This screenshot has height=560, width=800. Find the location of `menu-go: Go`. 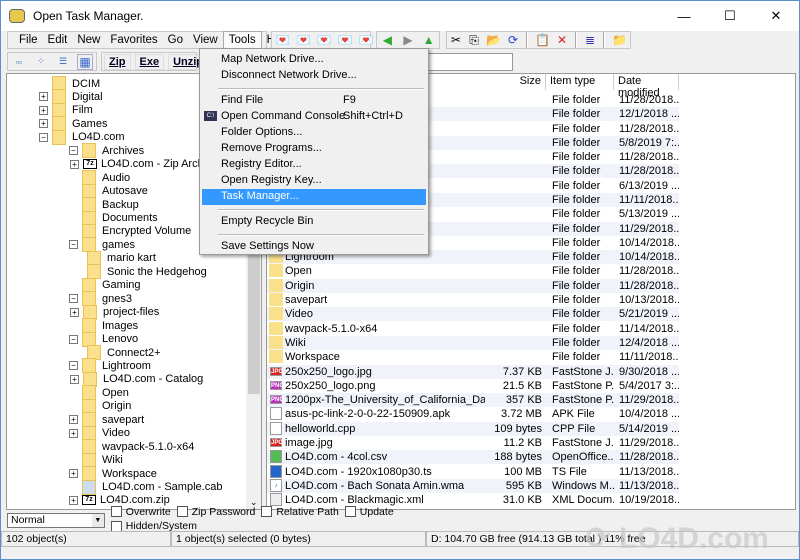

menu-go: Go is located at coordinates (175, 40).